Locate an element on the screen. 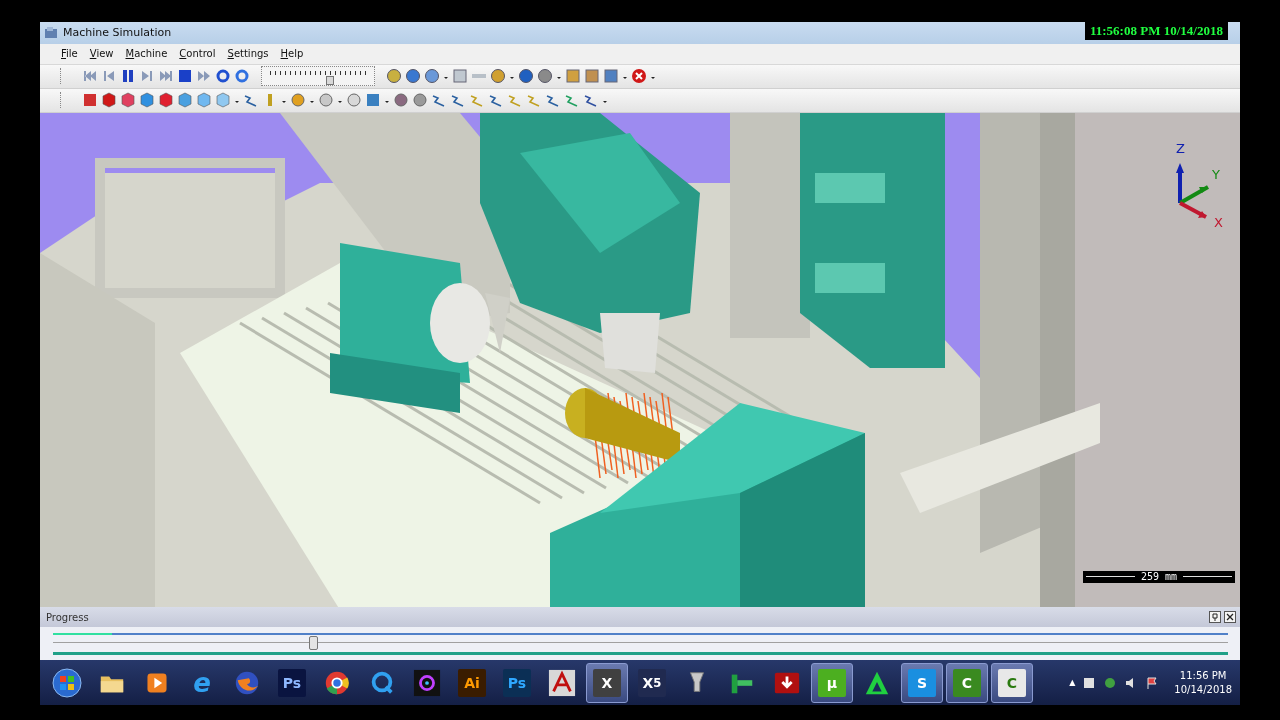 This screenshot has height=720, width=1280. timestamp-overlay: 11:56:08 PM 10/14/2018 is located at coordinates (1156, 31).